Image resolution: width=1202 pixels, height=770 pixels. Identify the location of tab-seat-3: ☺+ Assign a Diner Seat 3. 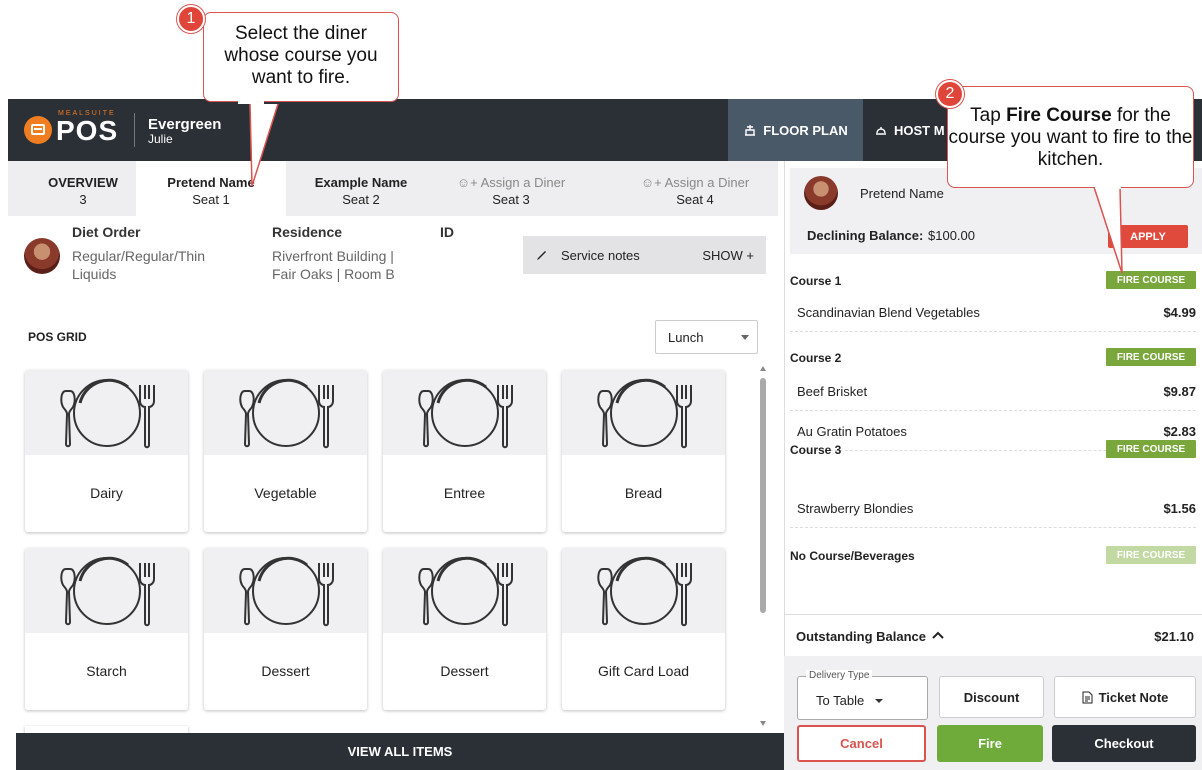
(511, 188).